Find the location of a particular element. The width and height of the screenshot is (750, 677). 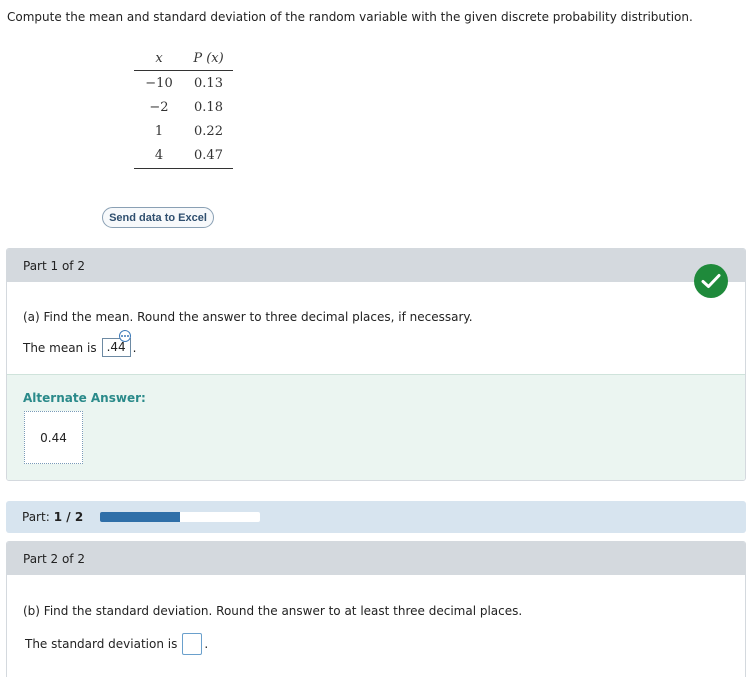

probability-table: x P (x) −10 0.13 −2 0.18 1 0.22 4 0.47 is located at coordinates (183, 107).